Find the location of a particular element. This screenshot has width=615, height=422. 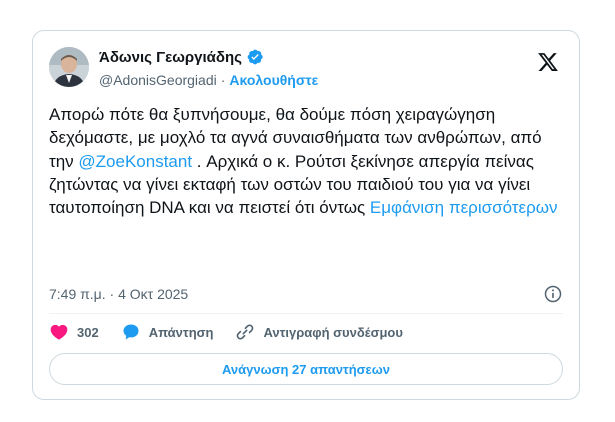

like-count: 302 is located at coordinates (88, 332).